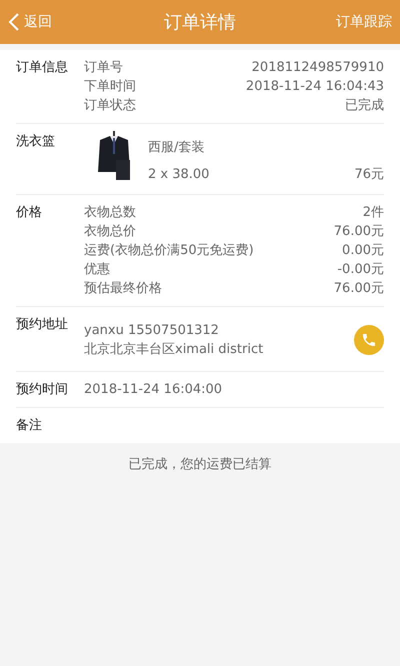  I want to click on phone-icon, so click(369, 340).